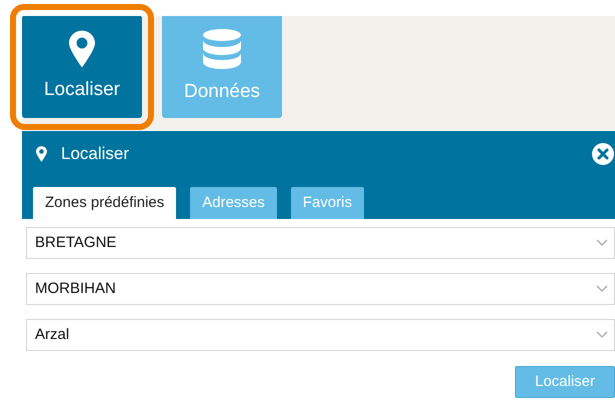 The width and height of the screenshot is (615, 401). Describe the element at coordinates (603, 154) in the screenshot. I see `close-icon` at that location.